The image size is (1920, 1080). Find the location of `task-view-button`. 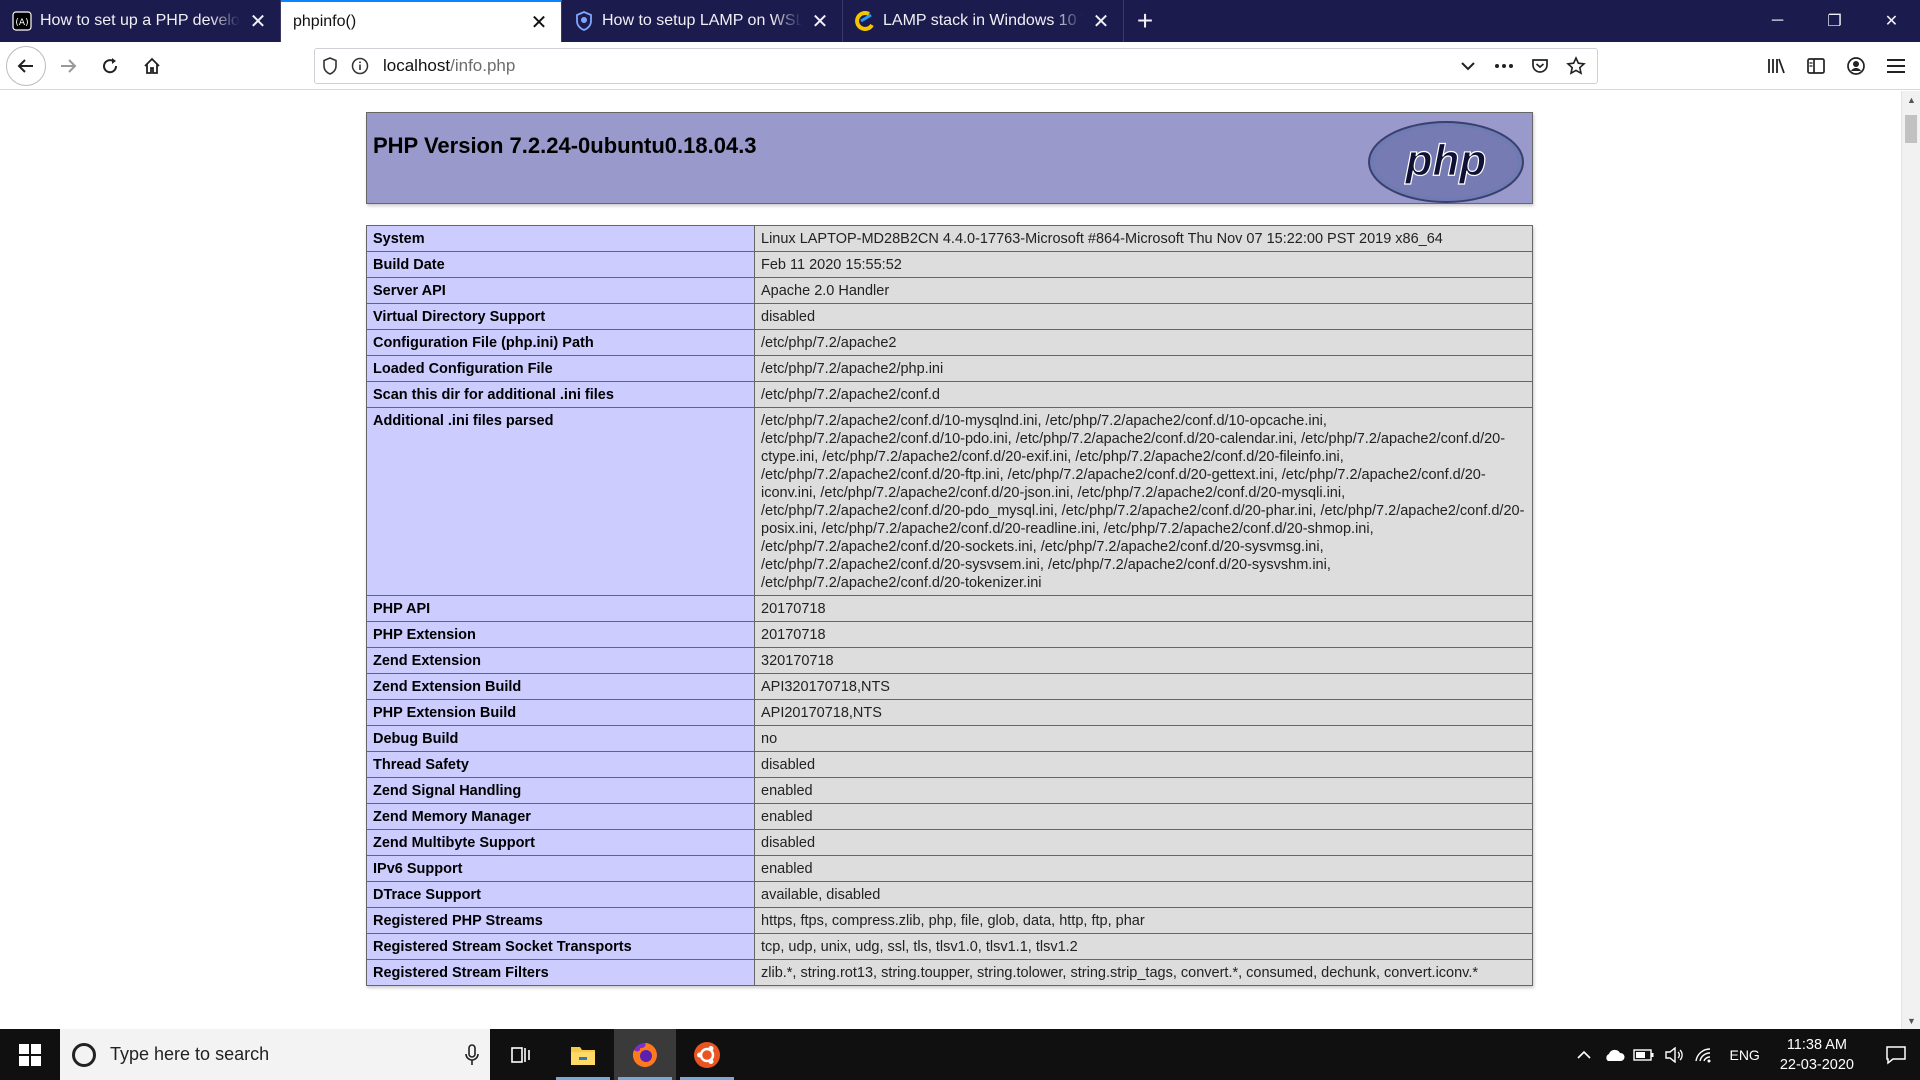

task-view-button is located at coordinates (521, 1054).